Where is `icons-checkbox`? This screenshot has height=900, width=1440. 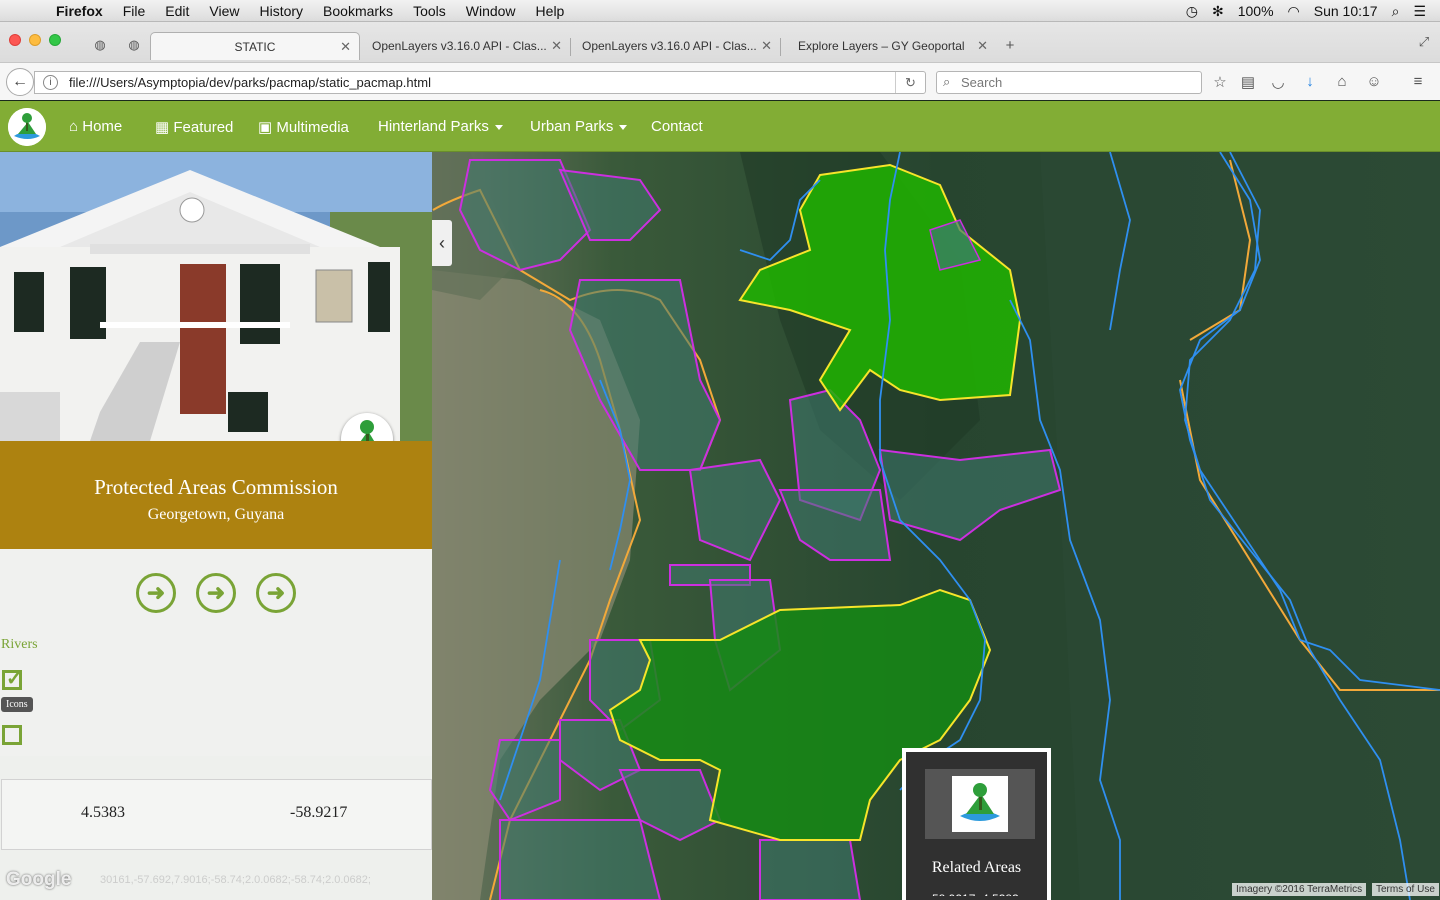
icons-checkbox is located at coordinates (12, 735).